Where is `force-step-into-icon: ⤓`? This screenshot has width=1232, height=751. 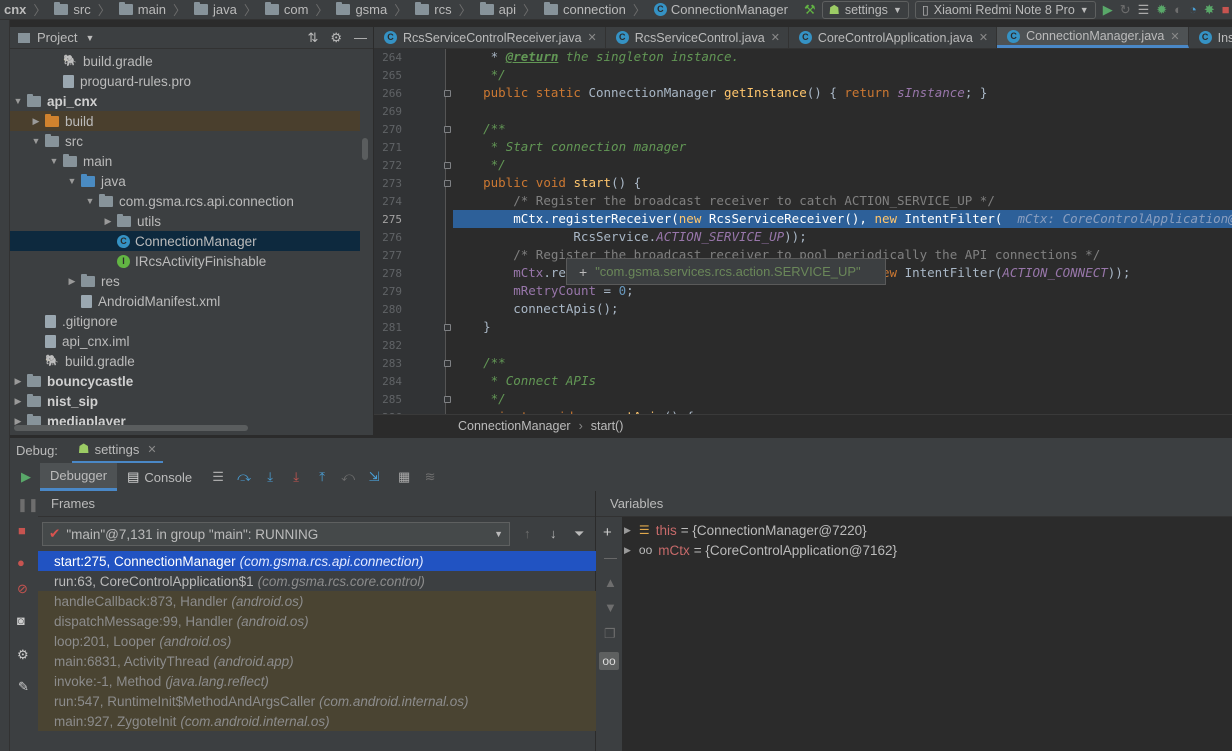 force-step-into-icon: ⤓ is located at coordinates (296, 477).